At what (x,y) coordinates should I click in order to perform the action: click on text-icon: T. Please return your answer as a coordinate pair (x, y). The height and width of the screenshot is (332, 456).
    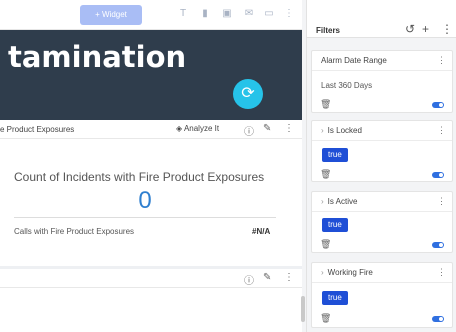
    Looking at the image, I should click on (183, 14).